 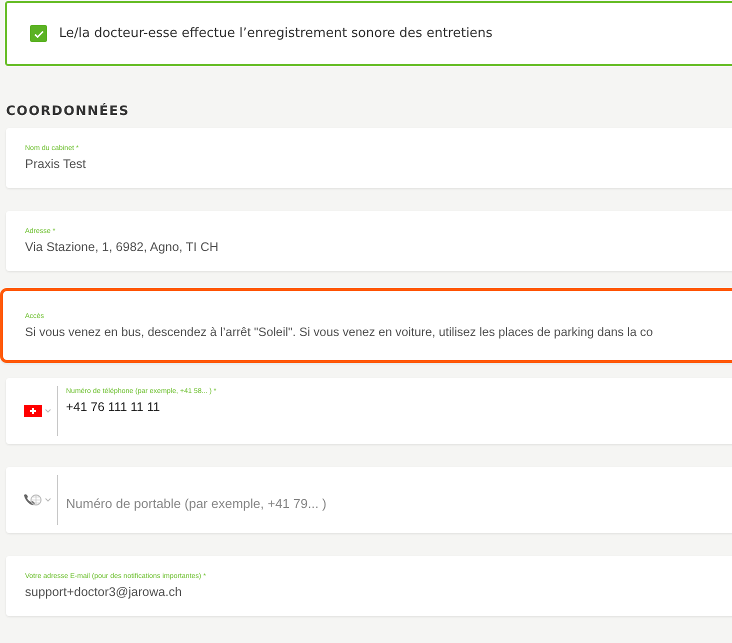 I want to click on field-value: +41 76 111 11 11, so click(x=113, y=407).